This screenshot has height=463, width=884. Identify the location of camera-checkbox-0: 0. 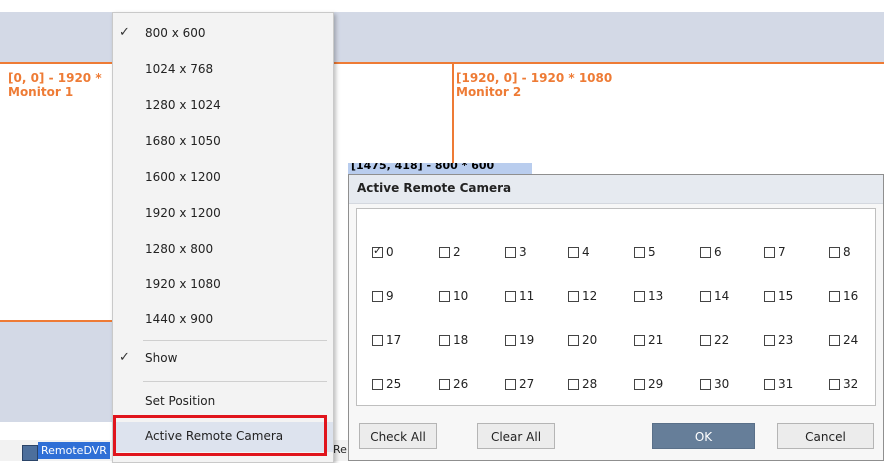
(383, 252).